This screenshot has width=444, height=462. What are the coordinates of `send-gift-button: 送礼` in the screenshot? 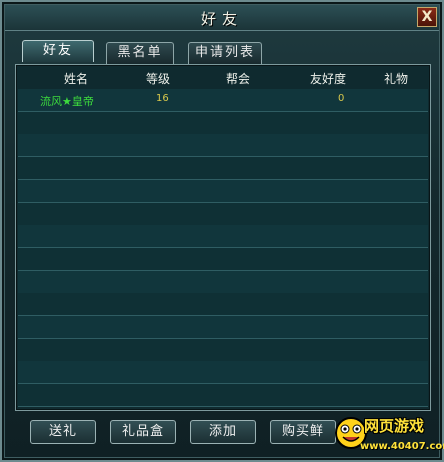 It's located at (63, 432).